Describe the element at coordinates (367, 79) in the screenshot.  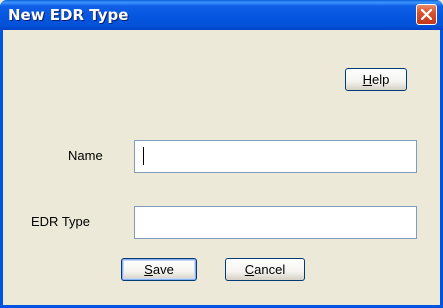
I see `help-mnemonic: H` at that location.